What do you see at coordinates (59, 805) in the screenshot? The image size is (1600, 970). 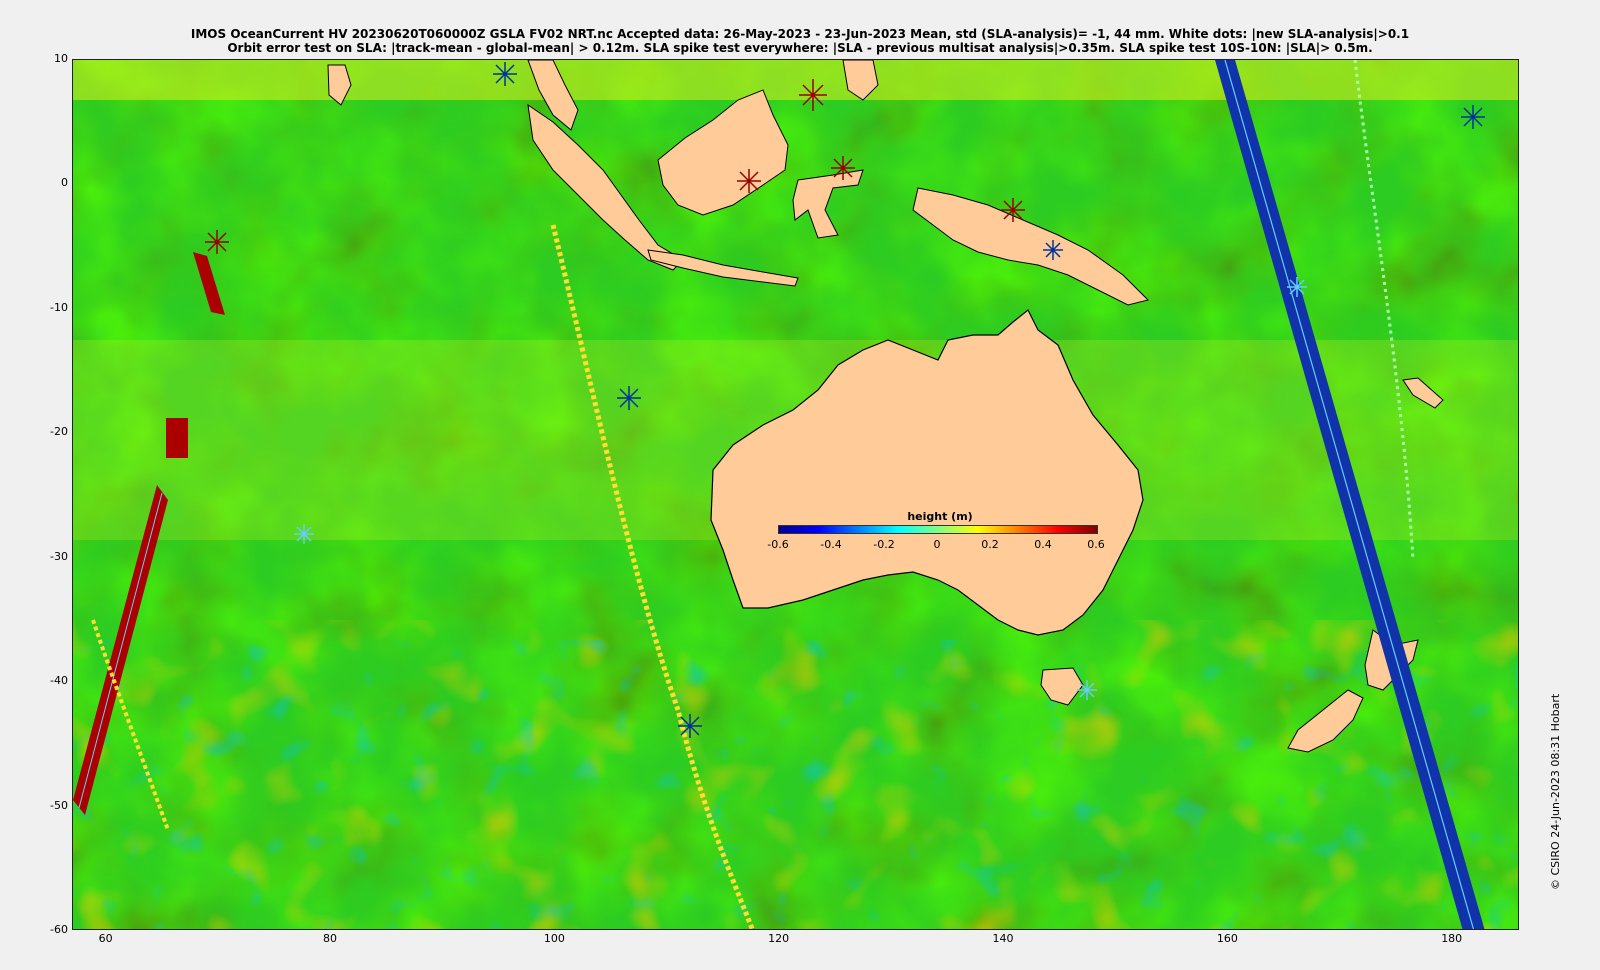 I see `y-tick-m50: -50` at bounding box center [59, 805].